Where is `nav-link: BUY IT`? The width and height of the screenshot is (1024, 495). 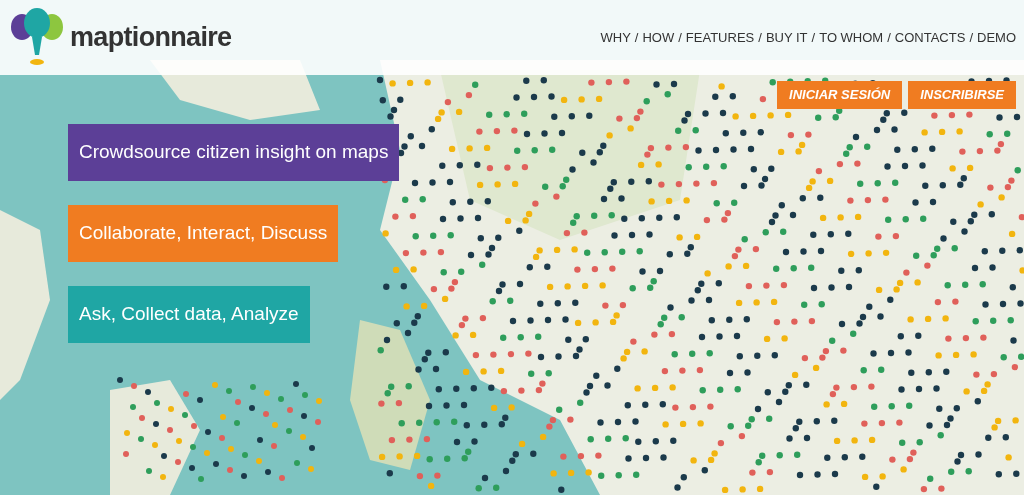
nav-link: BUY IT is located at coordinates (786, 37).